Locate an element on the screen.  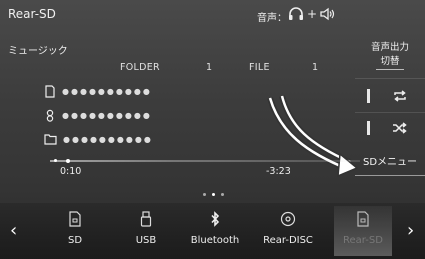
source-rear-sd: Rear-SD is located at coordinates (363, 231).